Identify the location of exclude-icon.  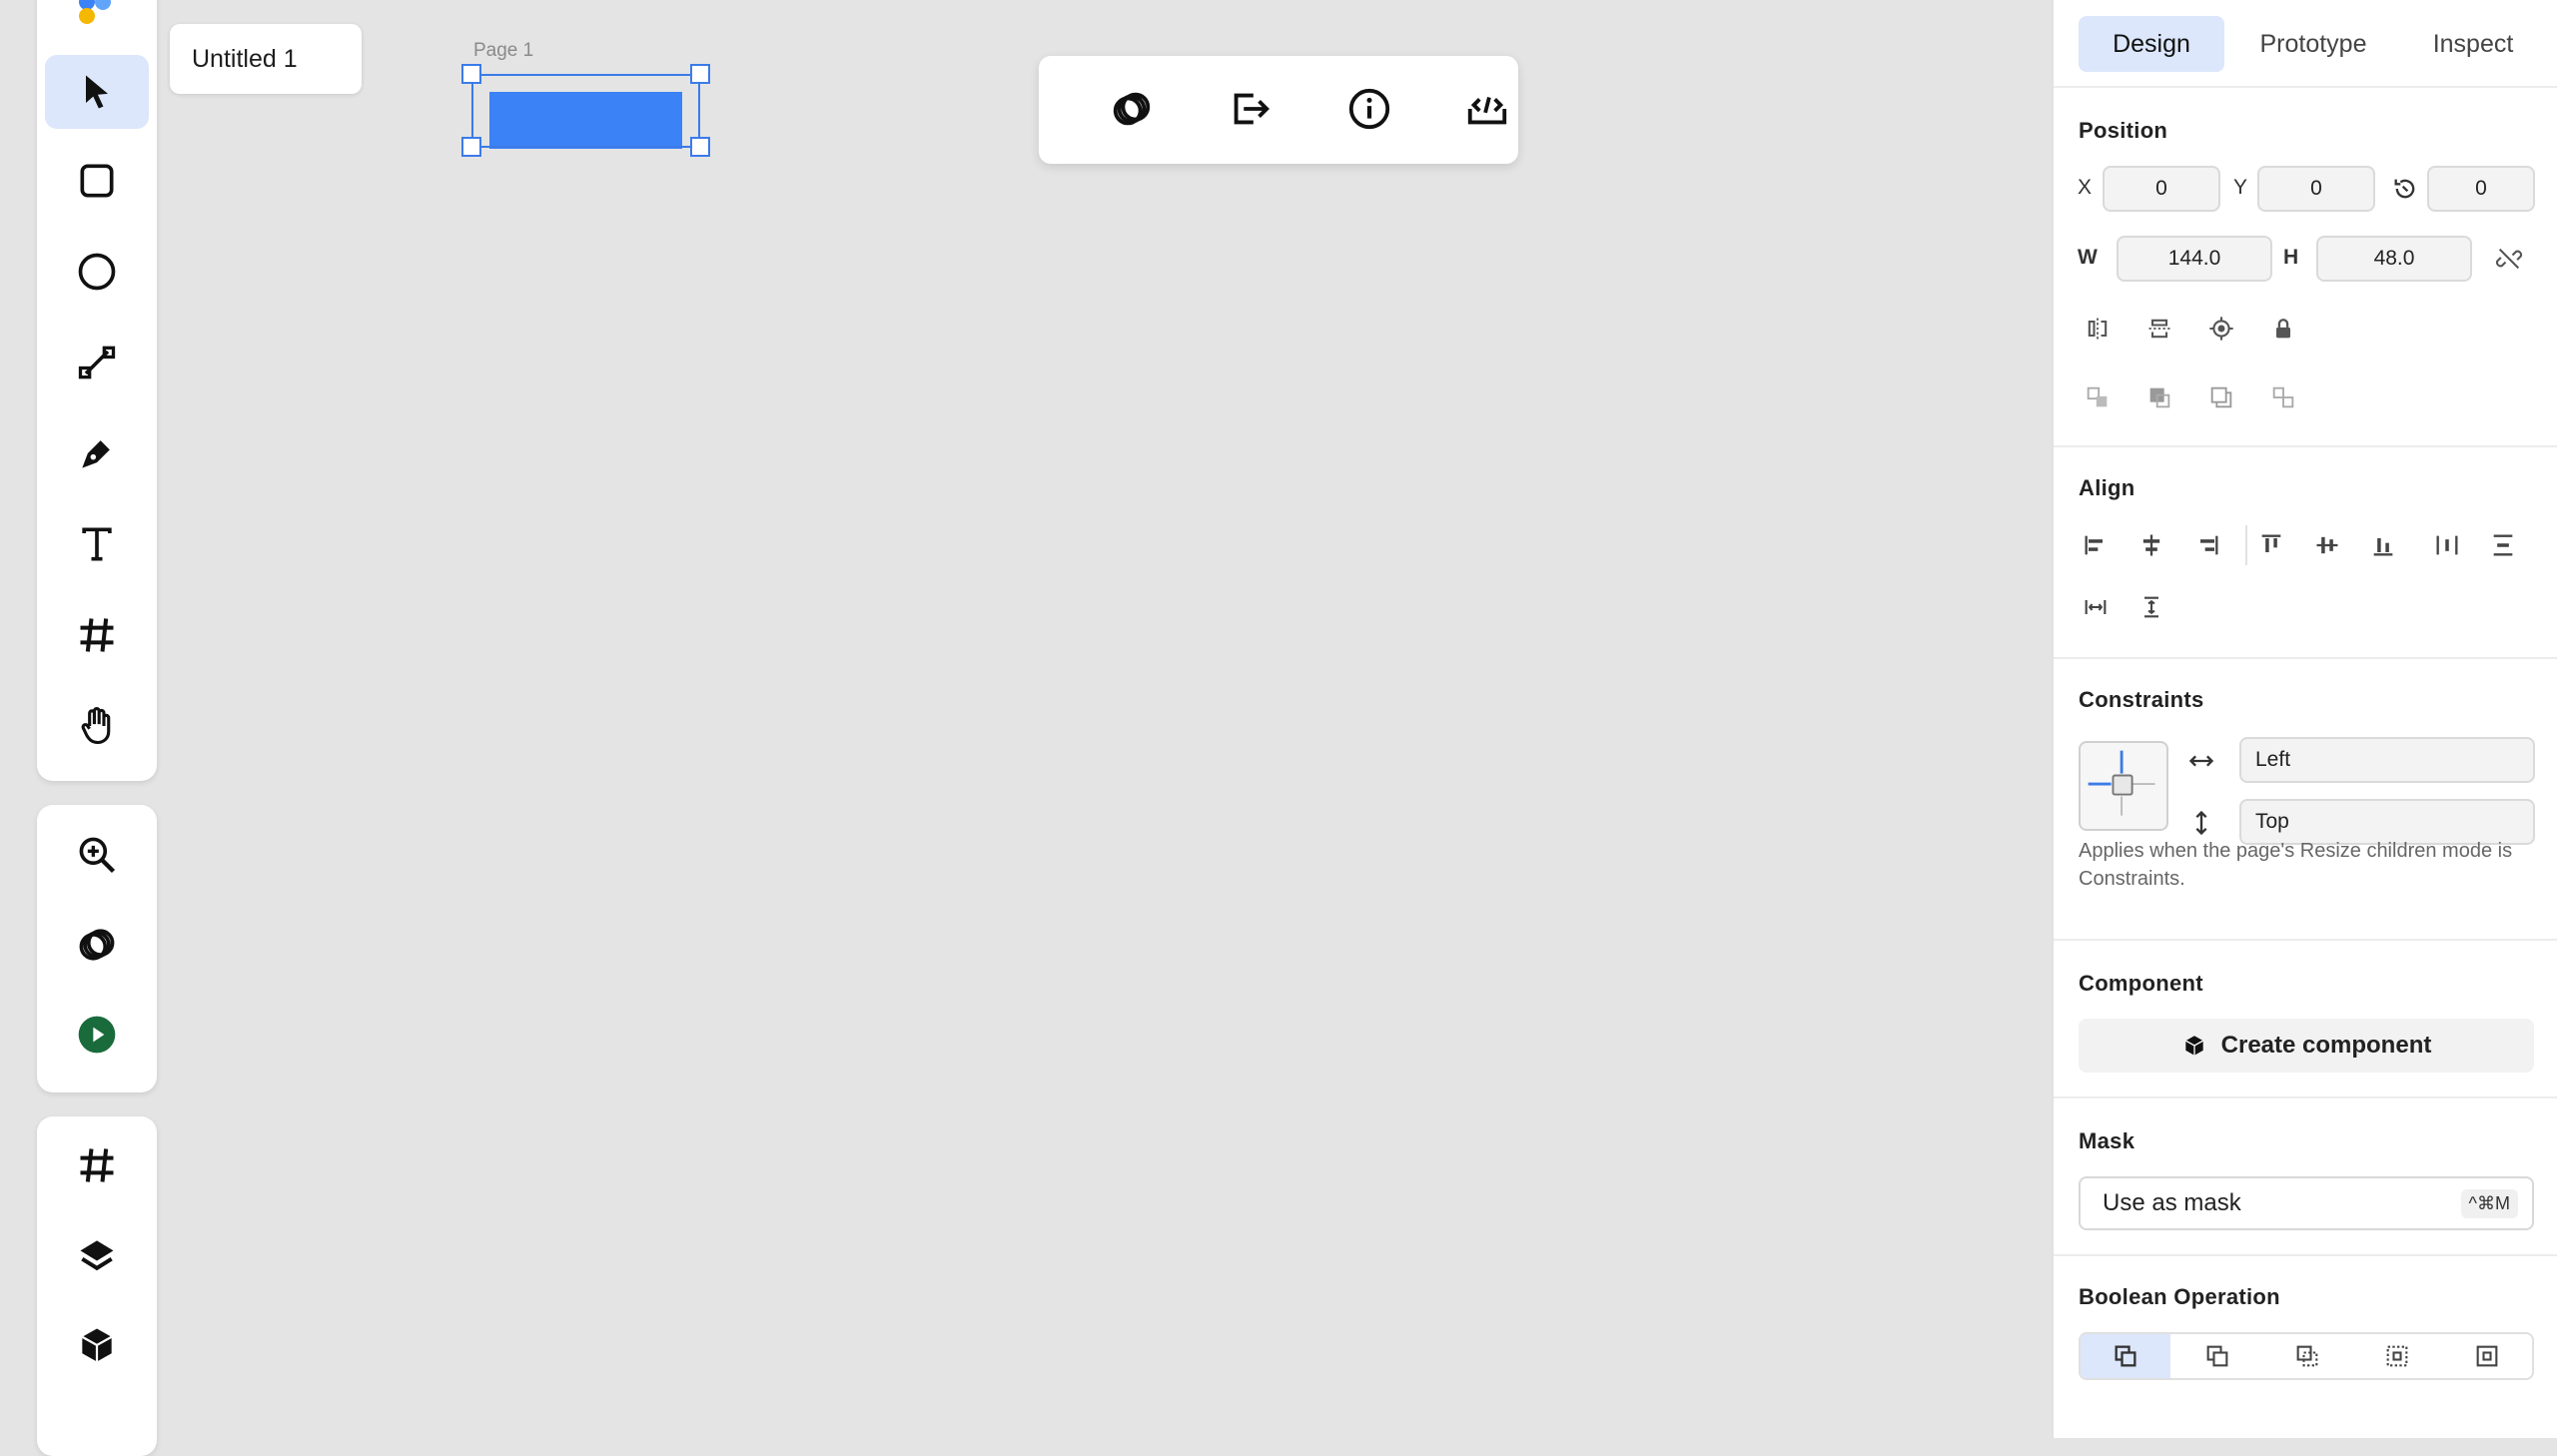
(2397, 1356).